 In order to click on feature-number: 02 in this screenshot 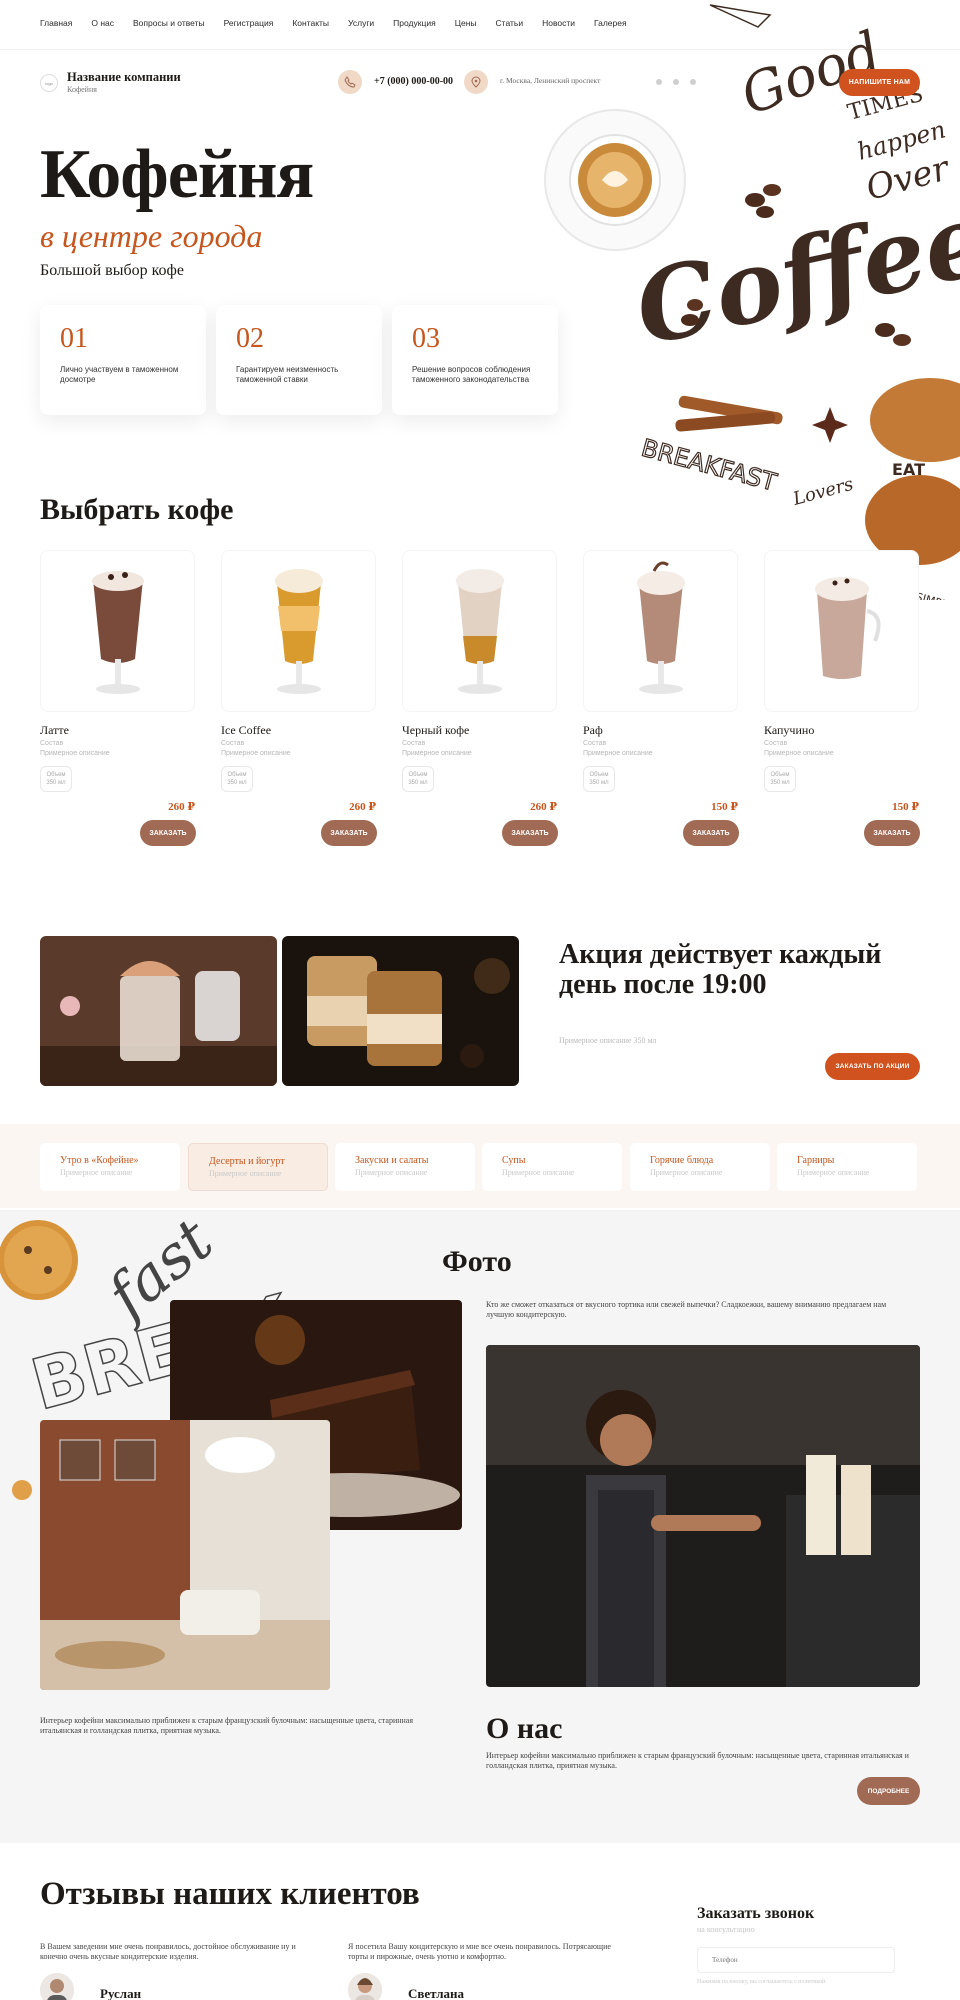, I will do `click(250, 338)`.